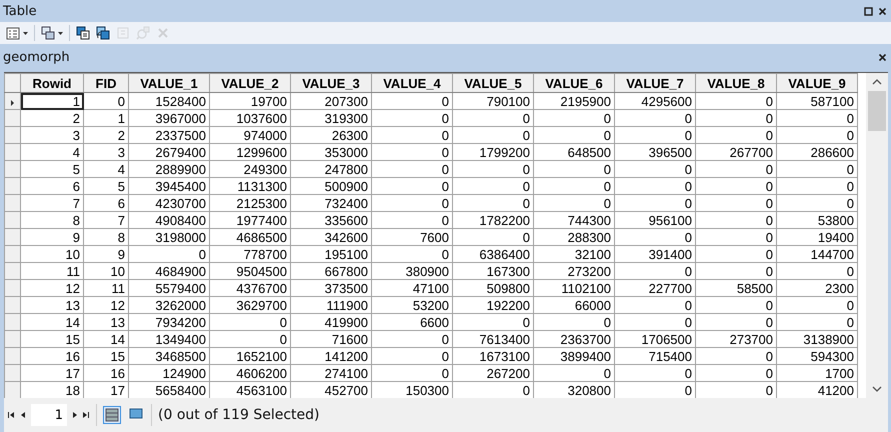 This screenshot has width=891, height=432. I want to click on table-cell: 286600, so click(817, 152).